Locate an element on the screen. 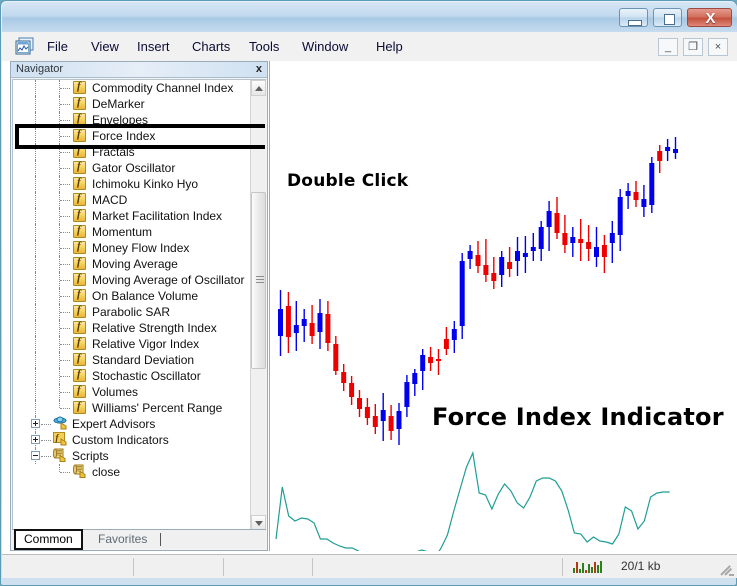 Image resolution: width=737 pixels, height=586 pixels. tree-group-custom-indicators: f Custom Indicators is located at coordinates (131, 440).